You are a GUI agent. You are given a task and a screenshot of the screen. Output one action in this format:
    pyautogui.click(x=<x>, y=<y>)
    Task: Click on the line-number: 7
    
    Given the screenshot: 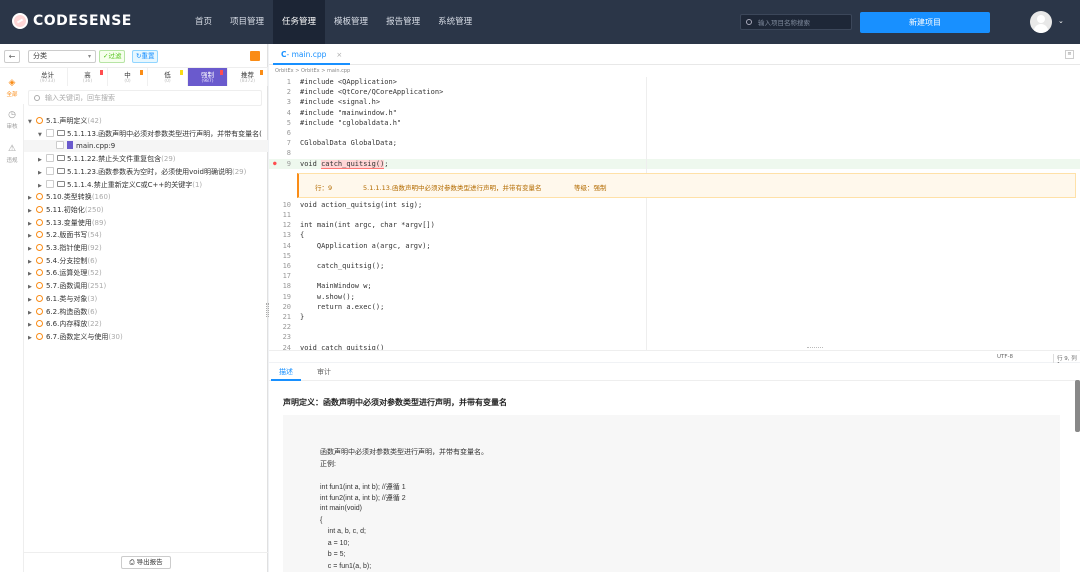 What is the action you would take?
    pyautogui.click(x=288, y=143)
    